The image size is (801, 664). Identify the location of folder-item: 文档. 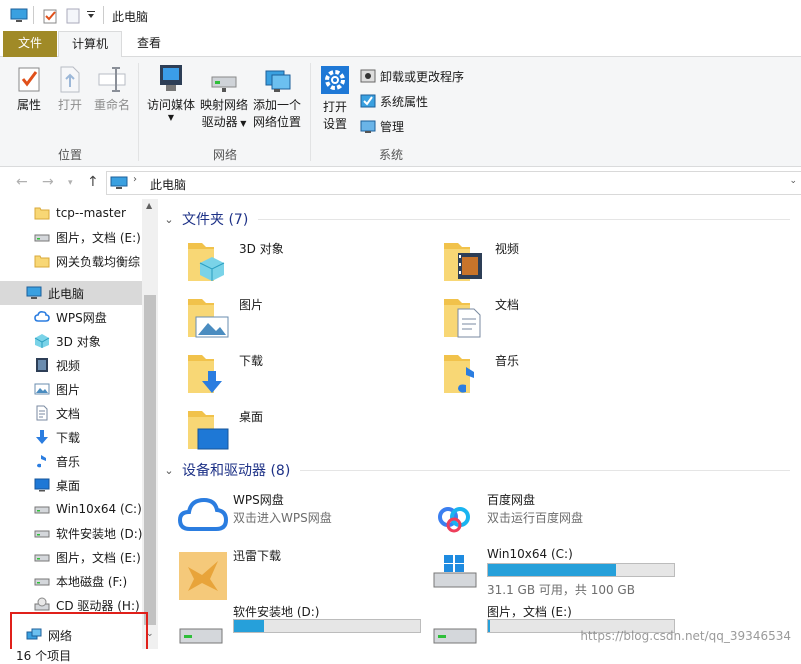
(560, 316).